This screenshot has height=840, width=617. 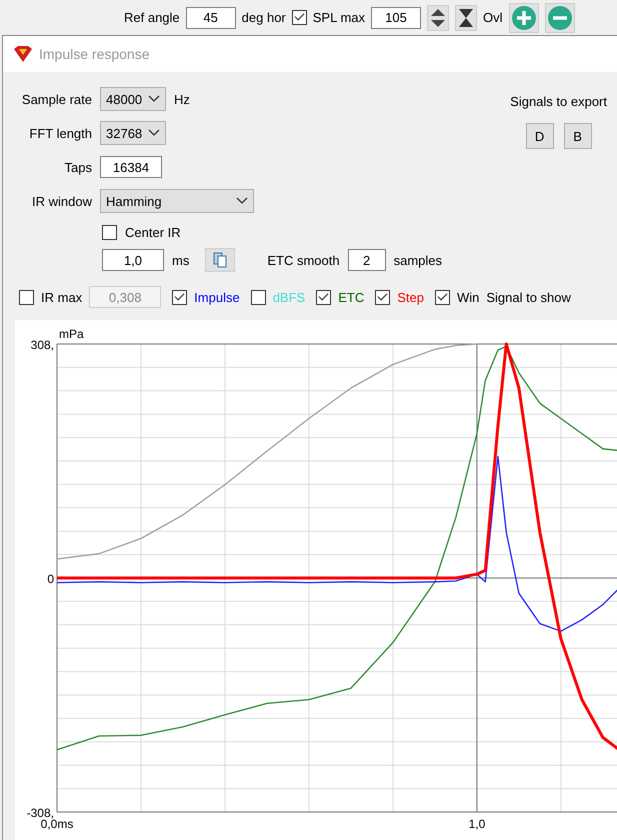 What do you see at coordinates (558, 101) in the screenshot?
I see `export-label: Signals to export` at bounding box center [558, 101].